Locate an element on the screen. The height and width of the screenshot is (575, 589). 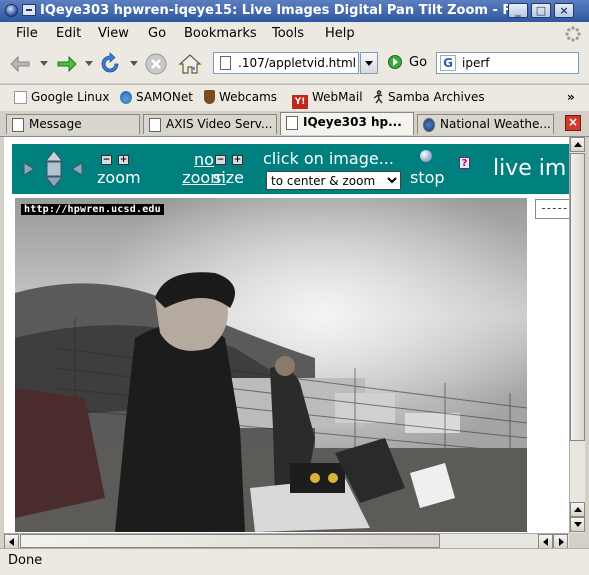
go-label: Go is located at coordinates (418, 62).